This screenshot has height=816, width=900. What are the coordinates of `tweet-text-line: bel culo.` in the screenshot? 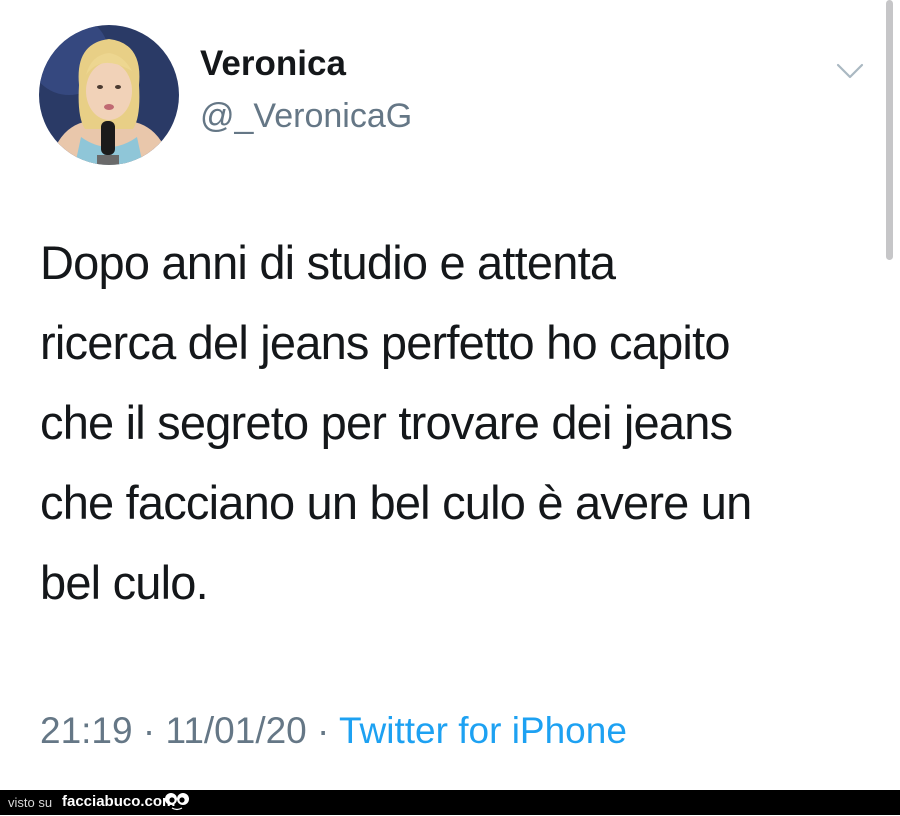 It's located at (124, 582).